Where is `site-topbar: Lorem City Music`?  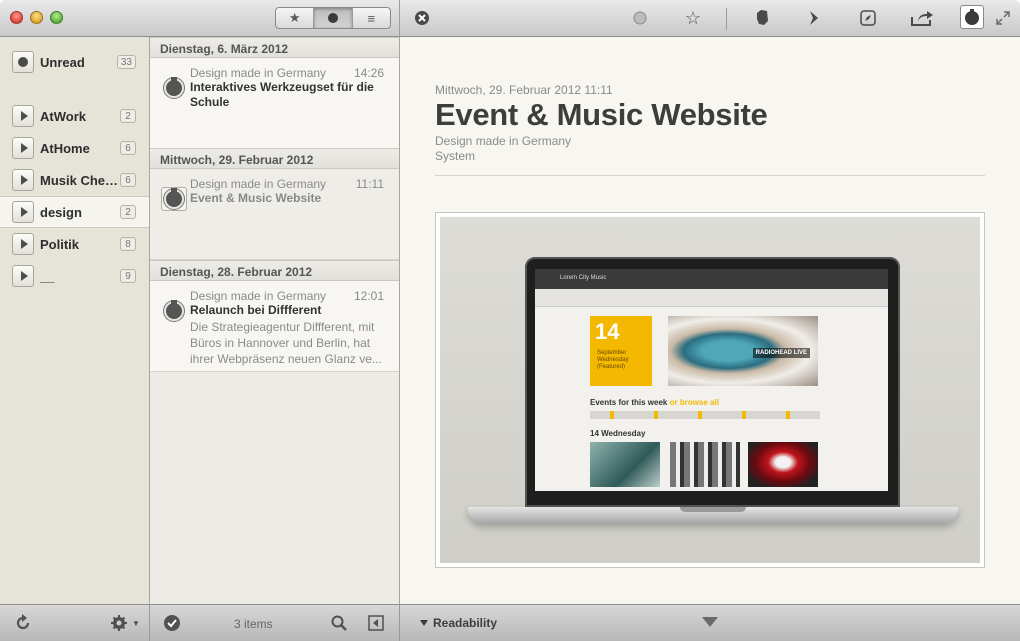
site-topbar: Lorem City Music is located at coordinates (711, 279).